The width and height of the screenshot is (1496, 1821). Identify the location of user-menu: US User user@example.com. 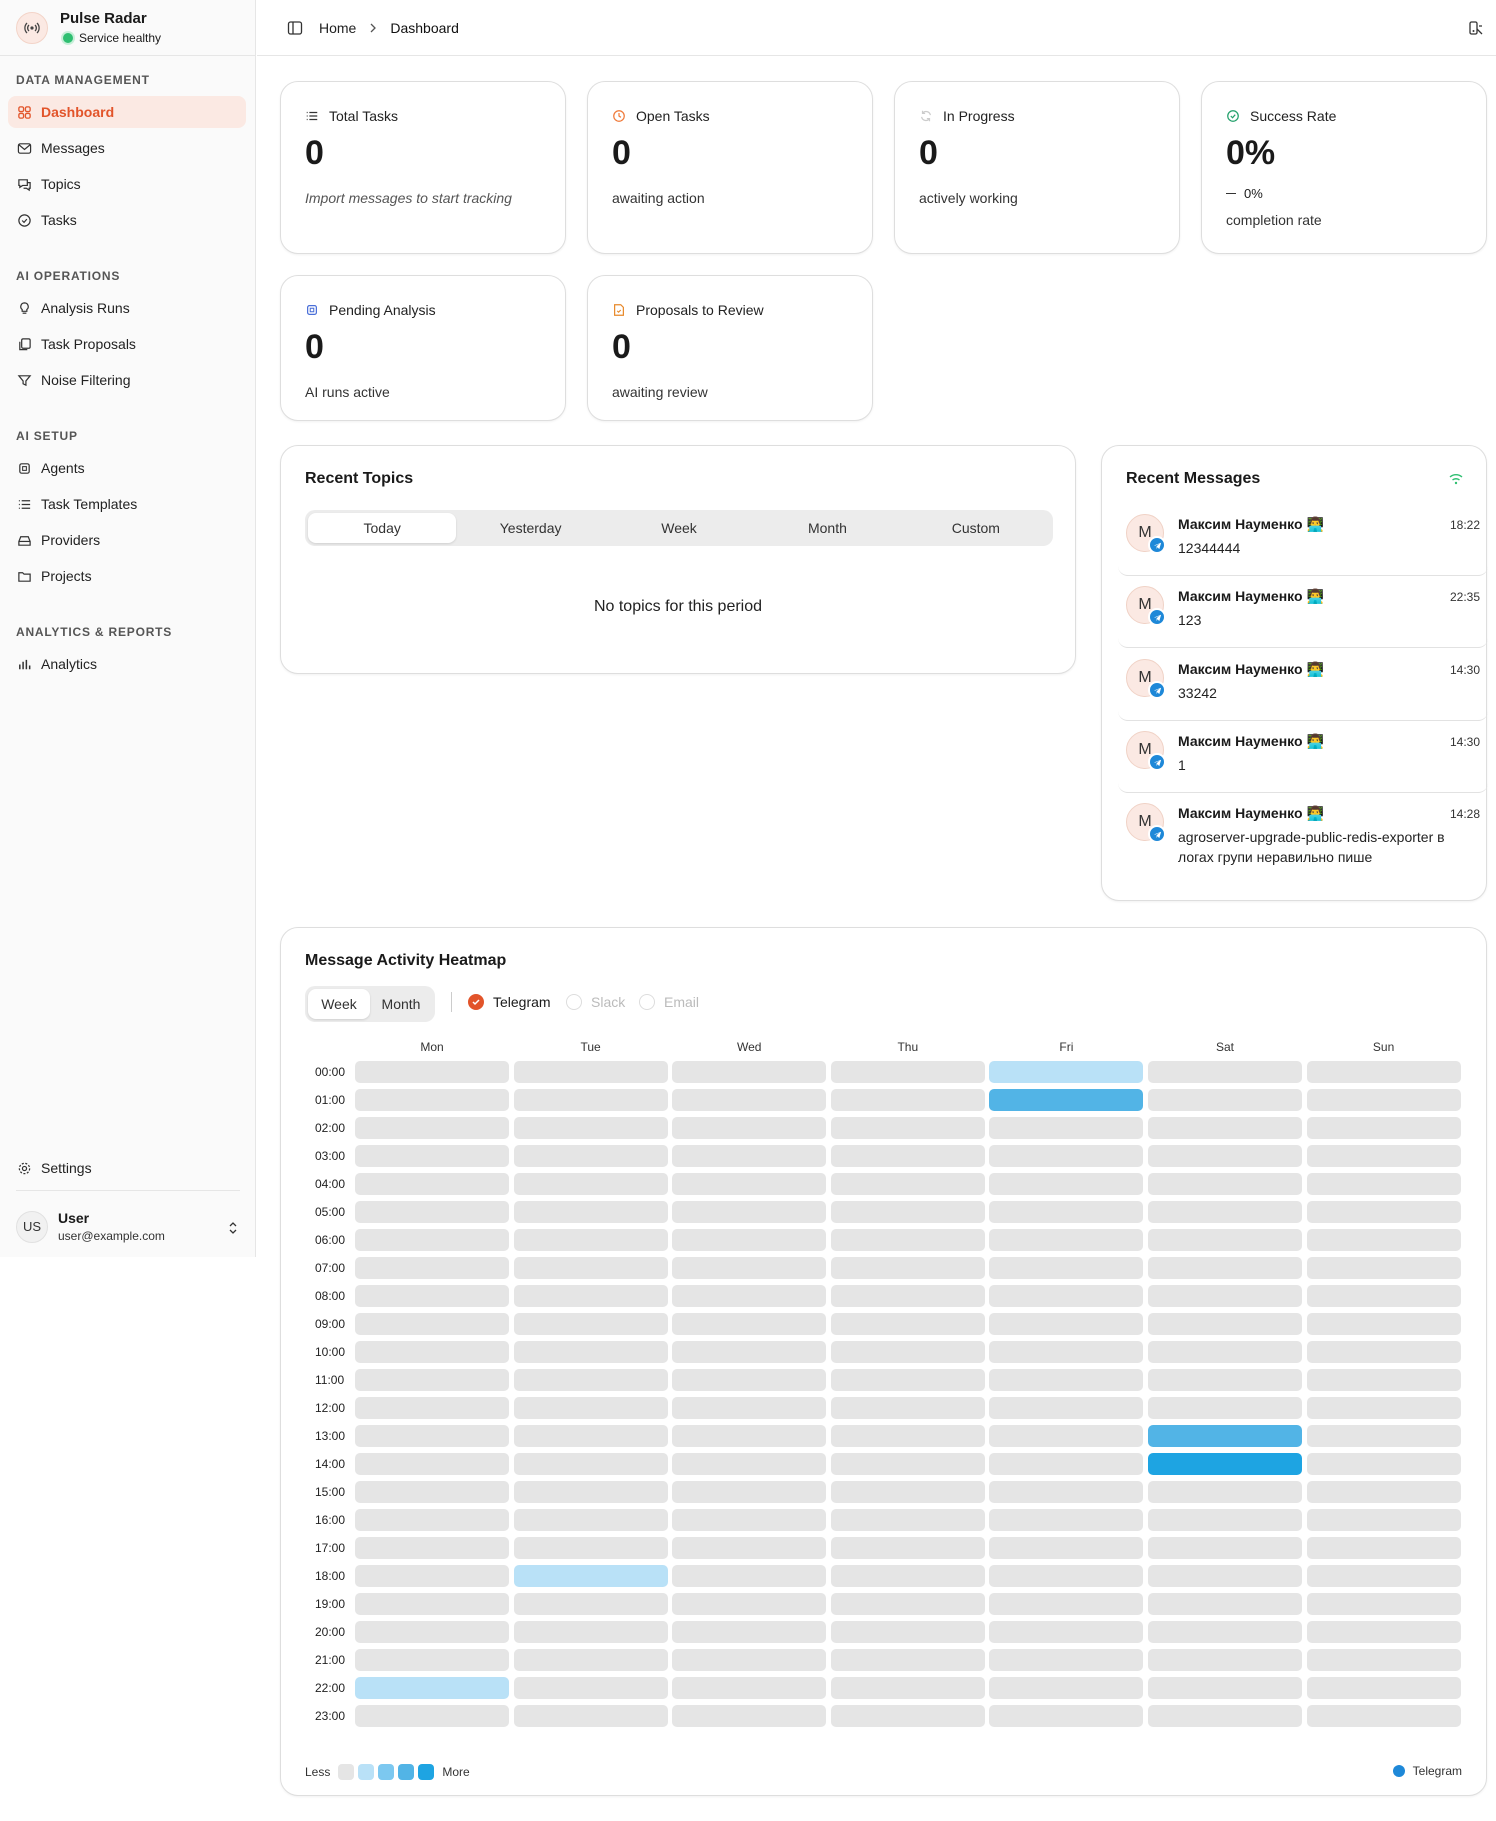
(128, 1226).